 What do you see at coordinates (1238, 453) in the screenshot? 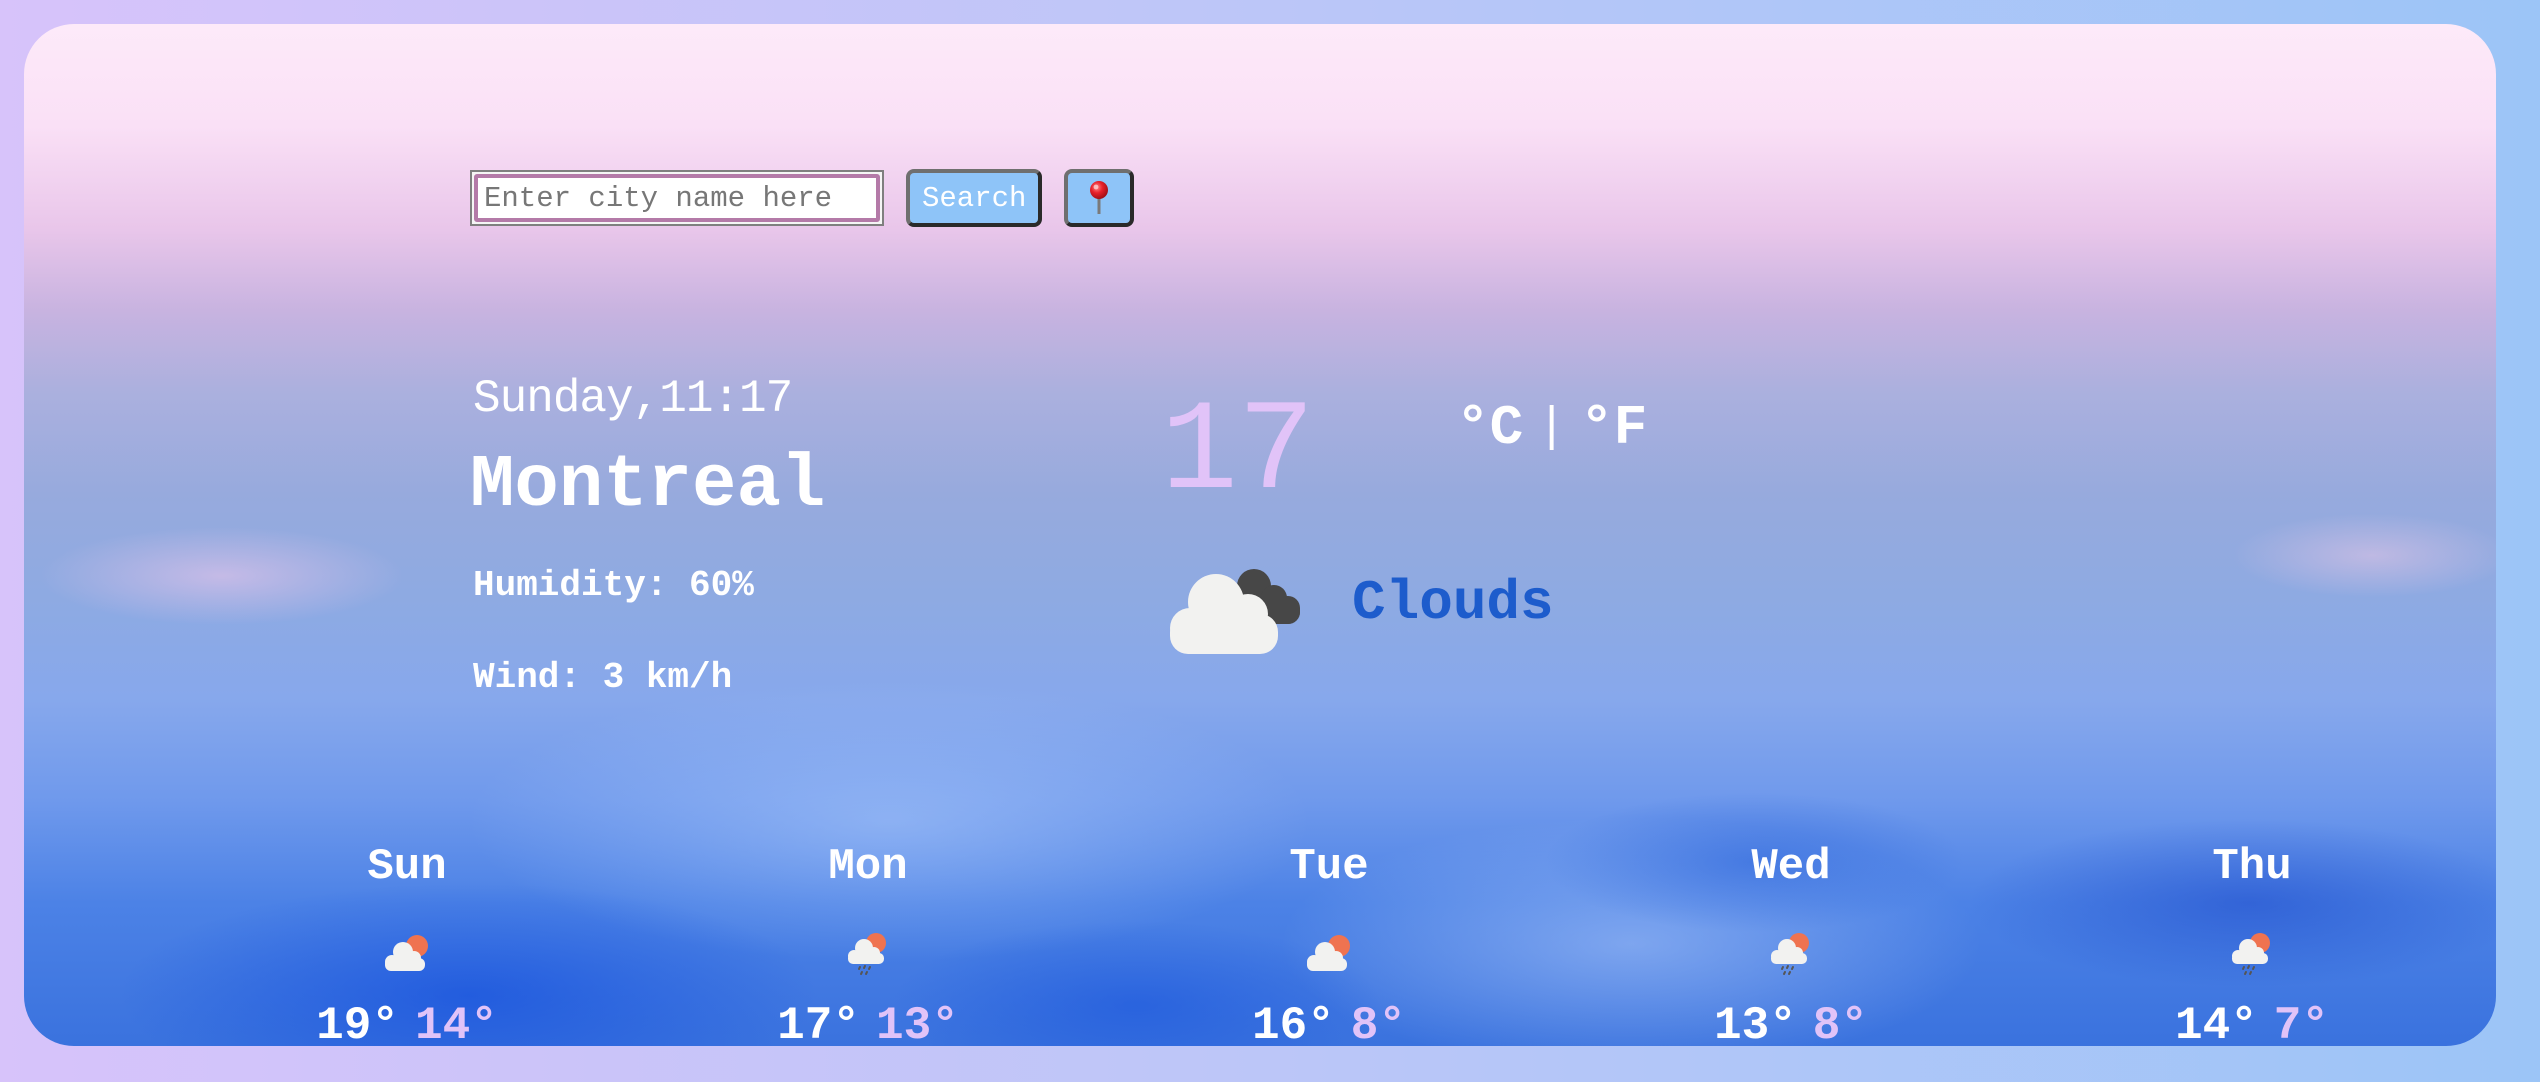
I see `current-temperature: 17` at bounding box center [1238, 453].